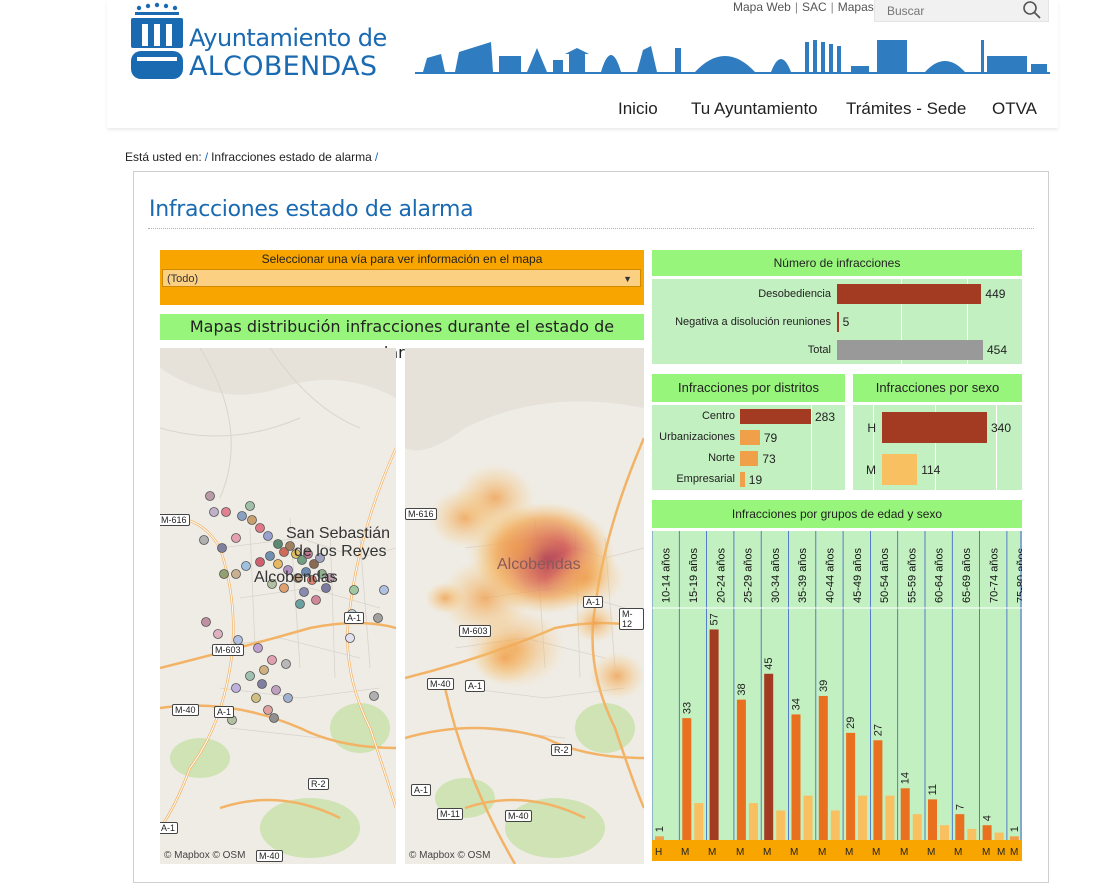 The height and width of the screenshot is (883, 1101). What do you see at coordinates (748, 388) in the screenshot?
I see `panel-title-distritos: Infracciones por distritos` at bounding box center [748, 388].